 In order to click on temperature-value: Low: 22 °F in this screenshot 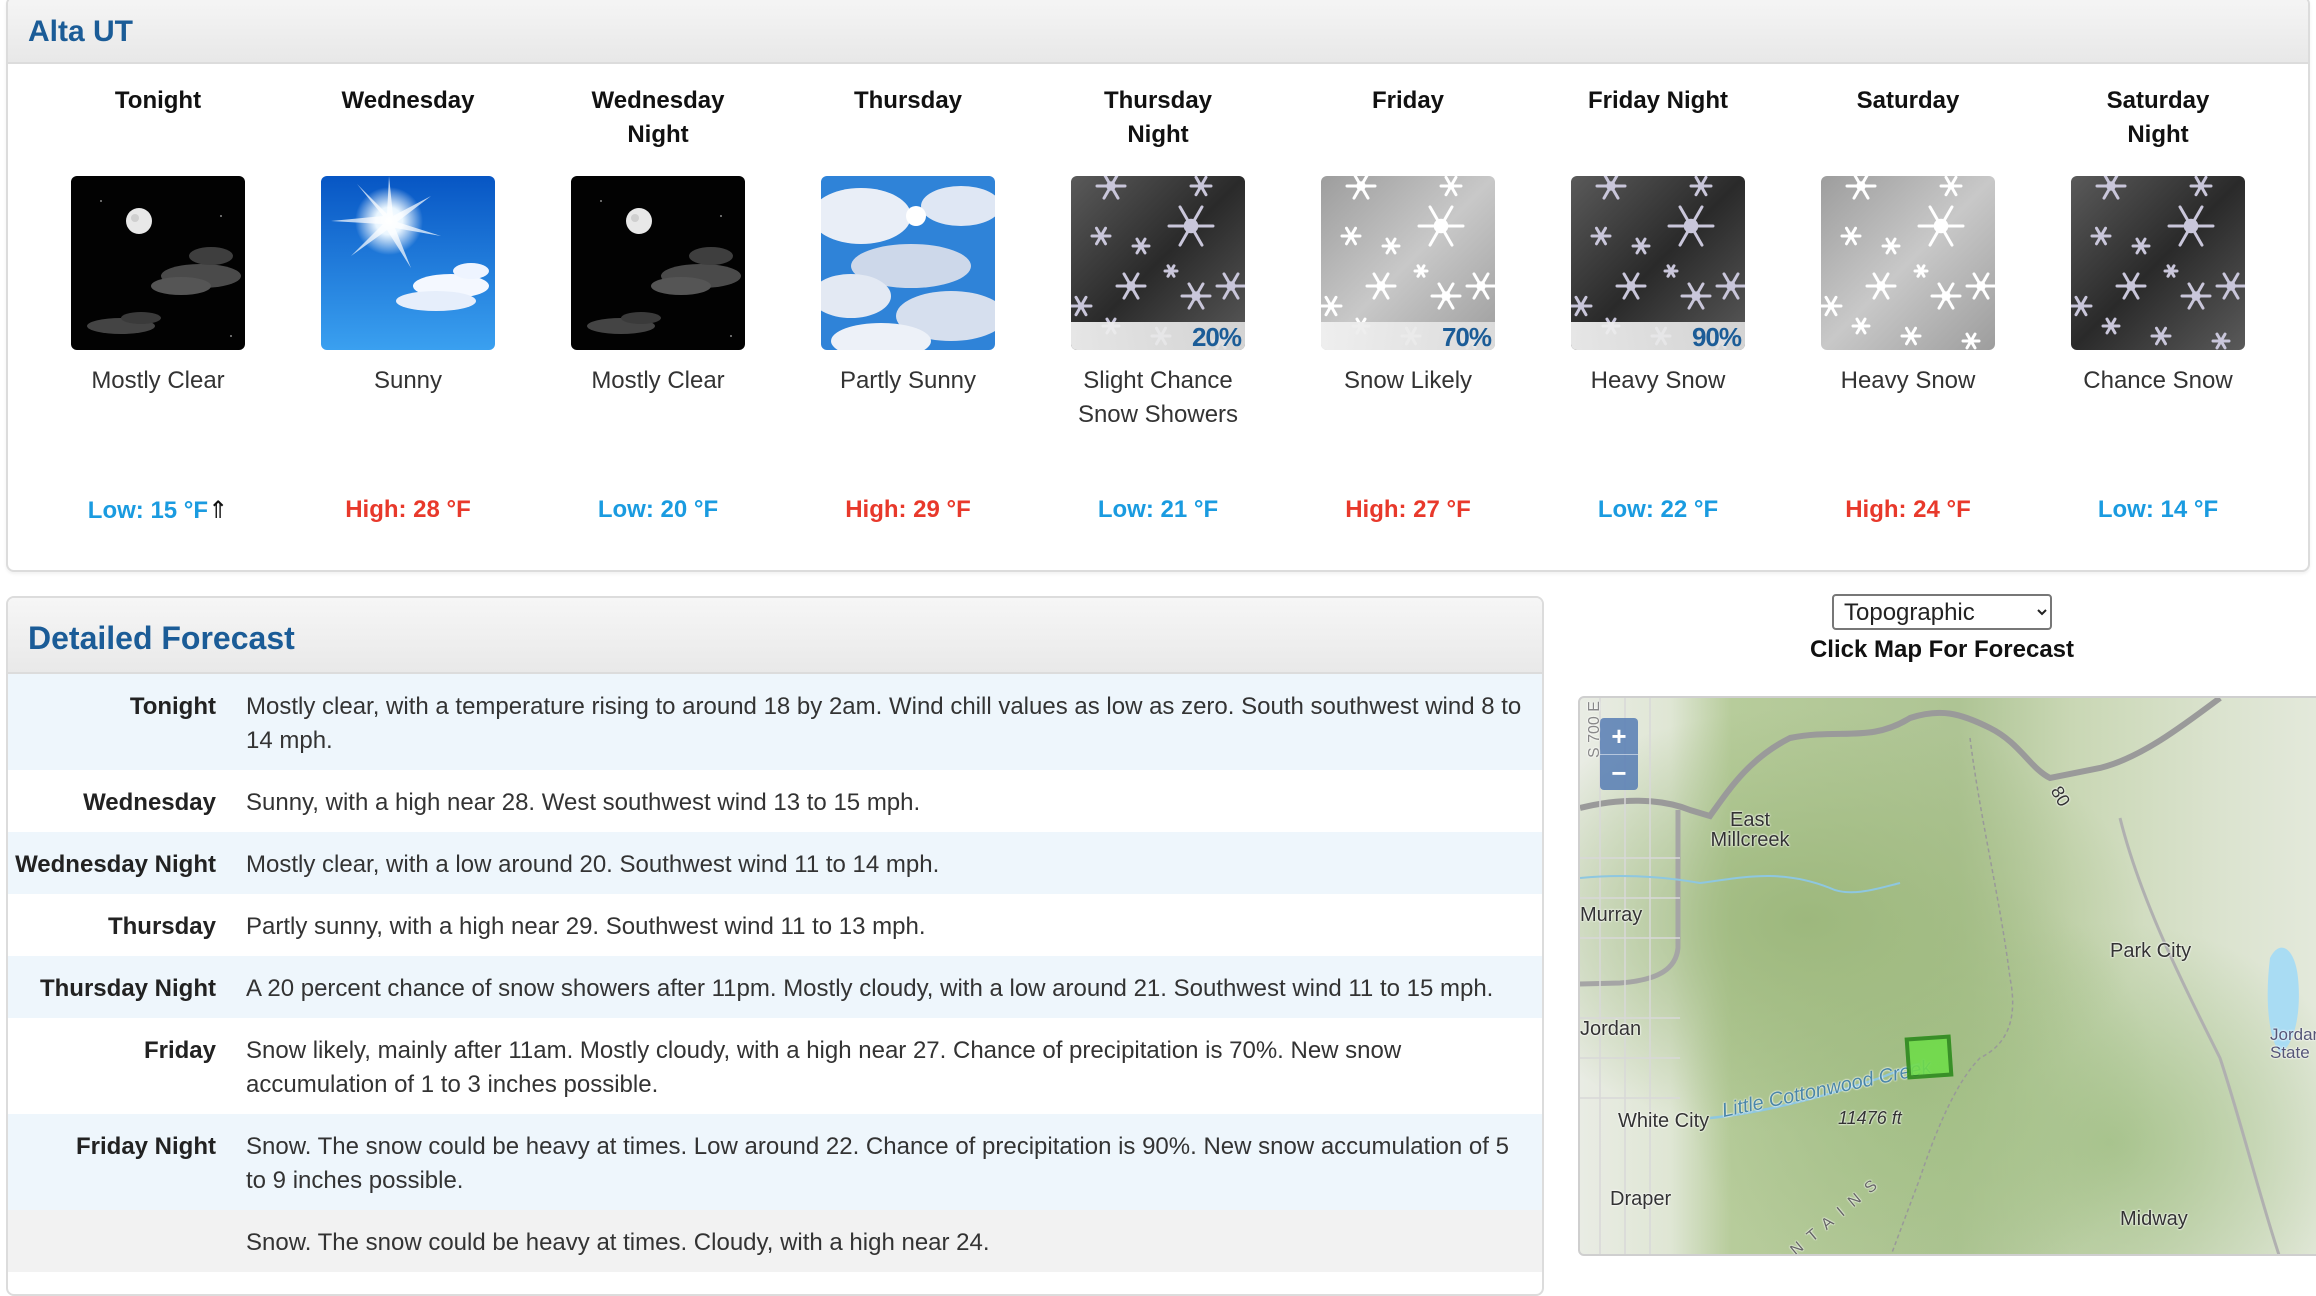, I will do `click(1658, 509)`.